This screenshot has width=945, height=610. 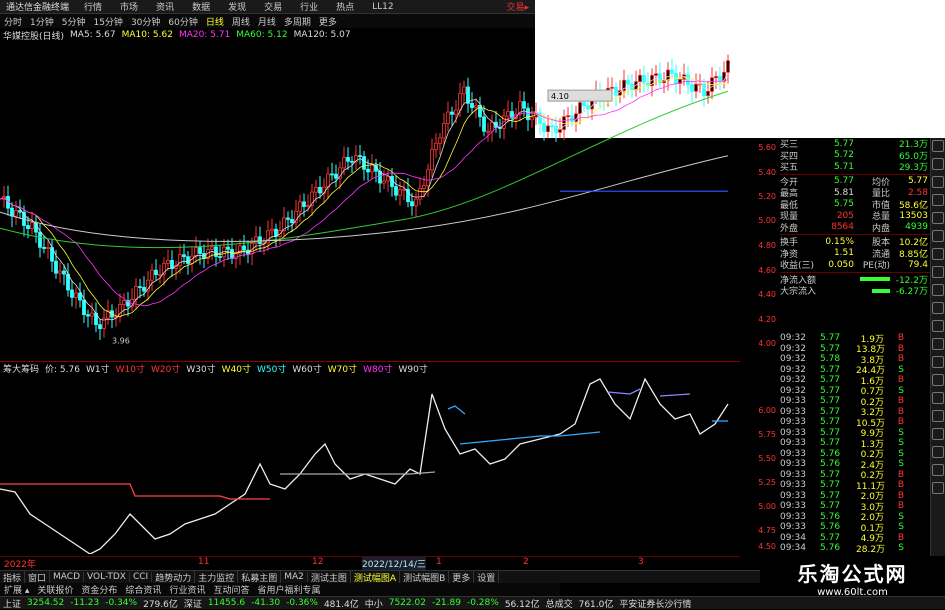 What do you see at coordinates (241, 21) in the screenshot?
I see `period-tab: 周线` at bounding box center [241, 21].